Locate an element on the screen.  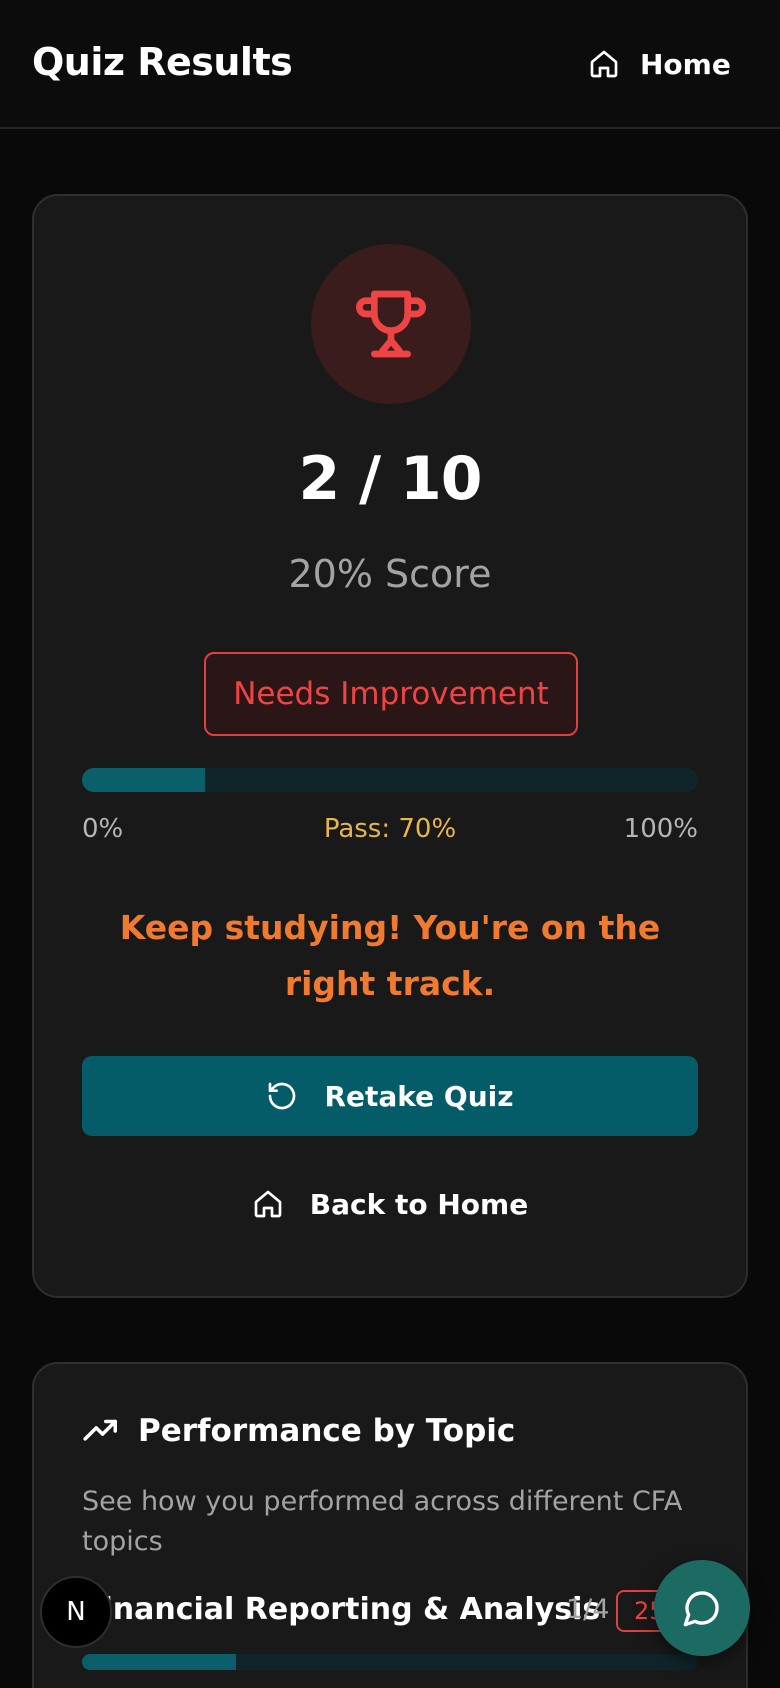
back-to-home-label: Back to Home is located at coordinates (419, 1204).